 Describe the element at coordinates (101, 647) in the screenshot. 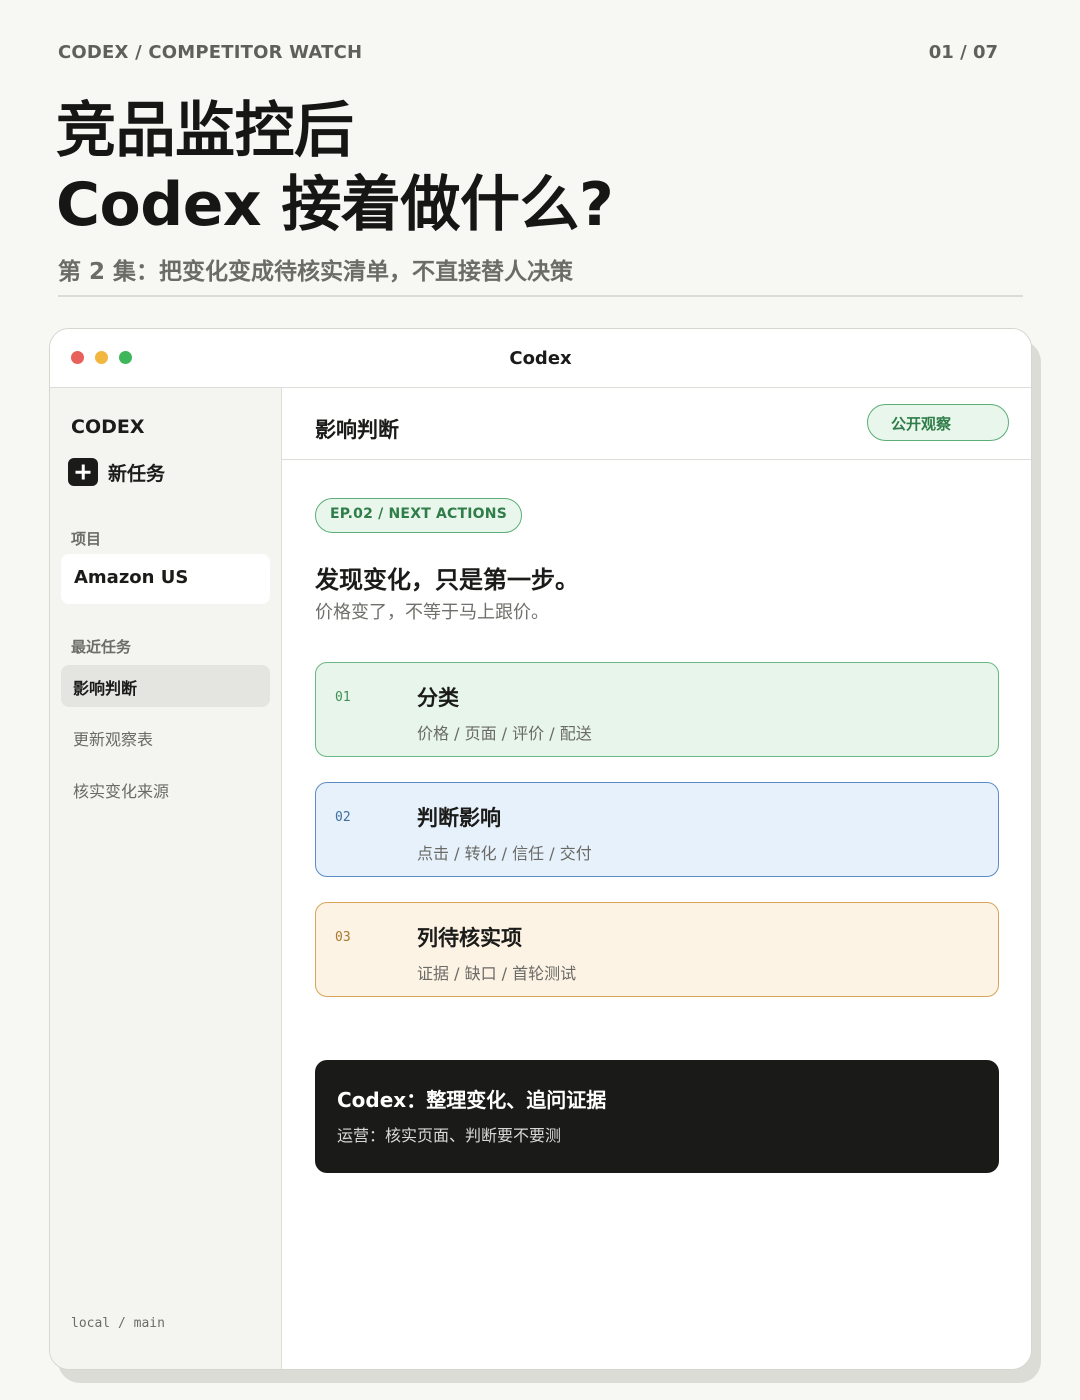

I see `recent-tasks-section-label: 最近任务` at that location.